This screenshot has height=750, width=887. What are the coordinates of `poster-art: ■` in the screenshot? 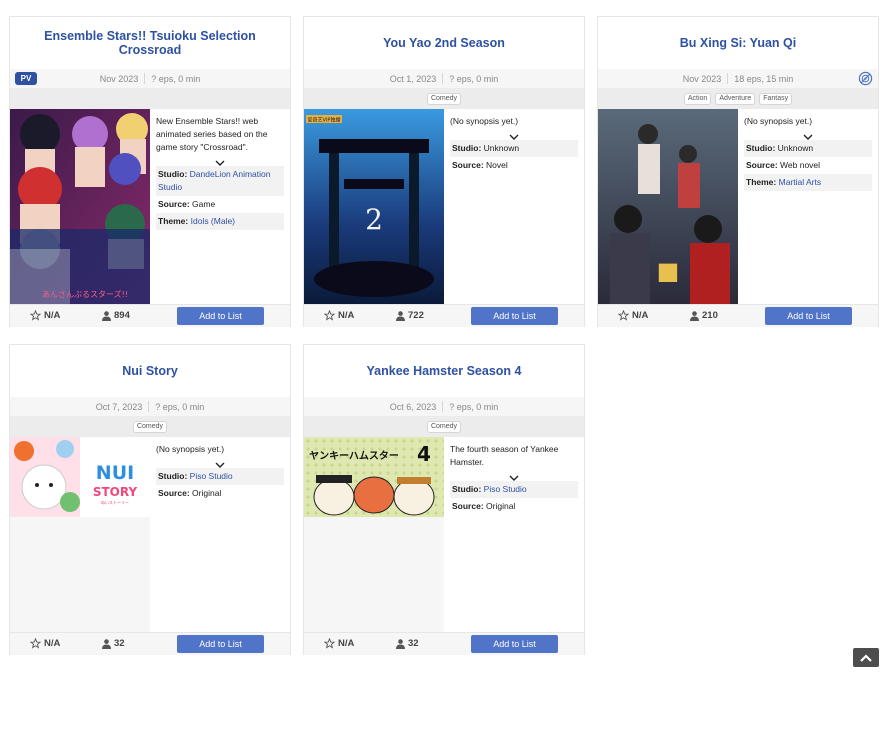 It's located at (668, 206).